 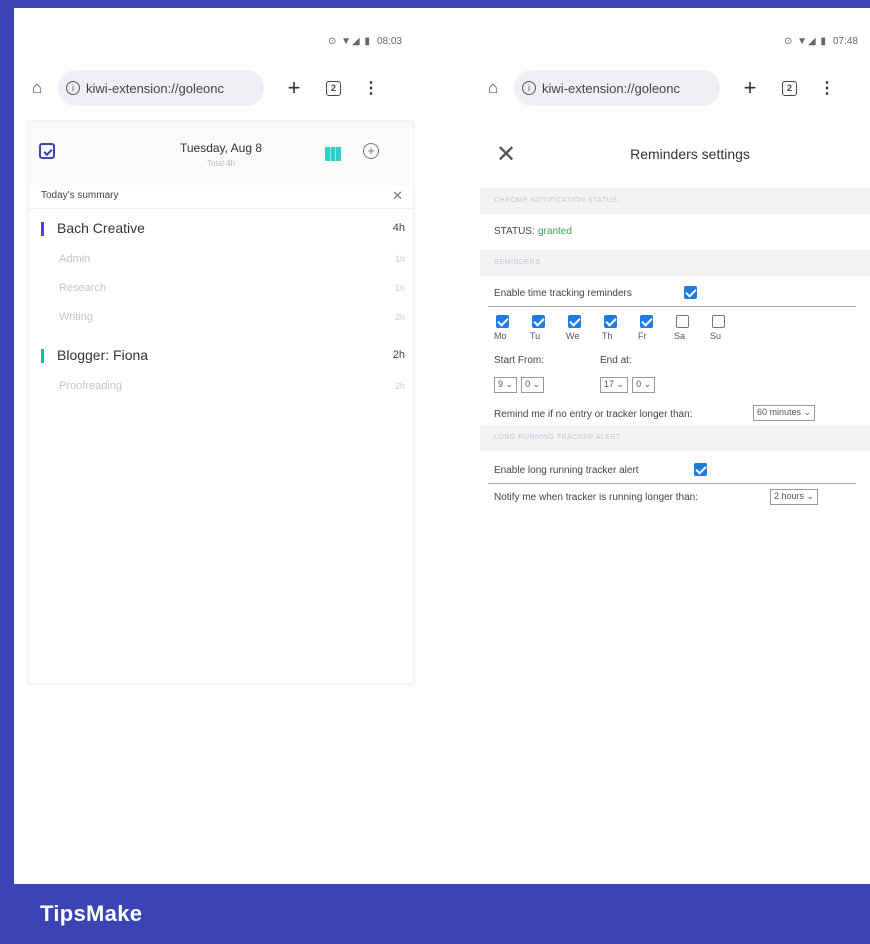 I want to click on project-row: Bach Creative 4h, so click(x=221, y=230).